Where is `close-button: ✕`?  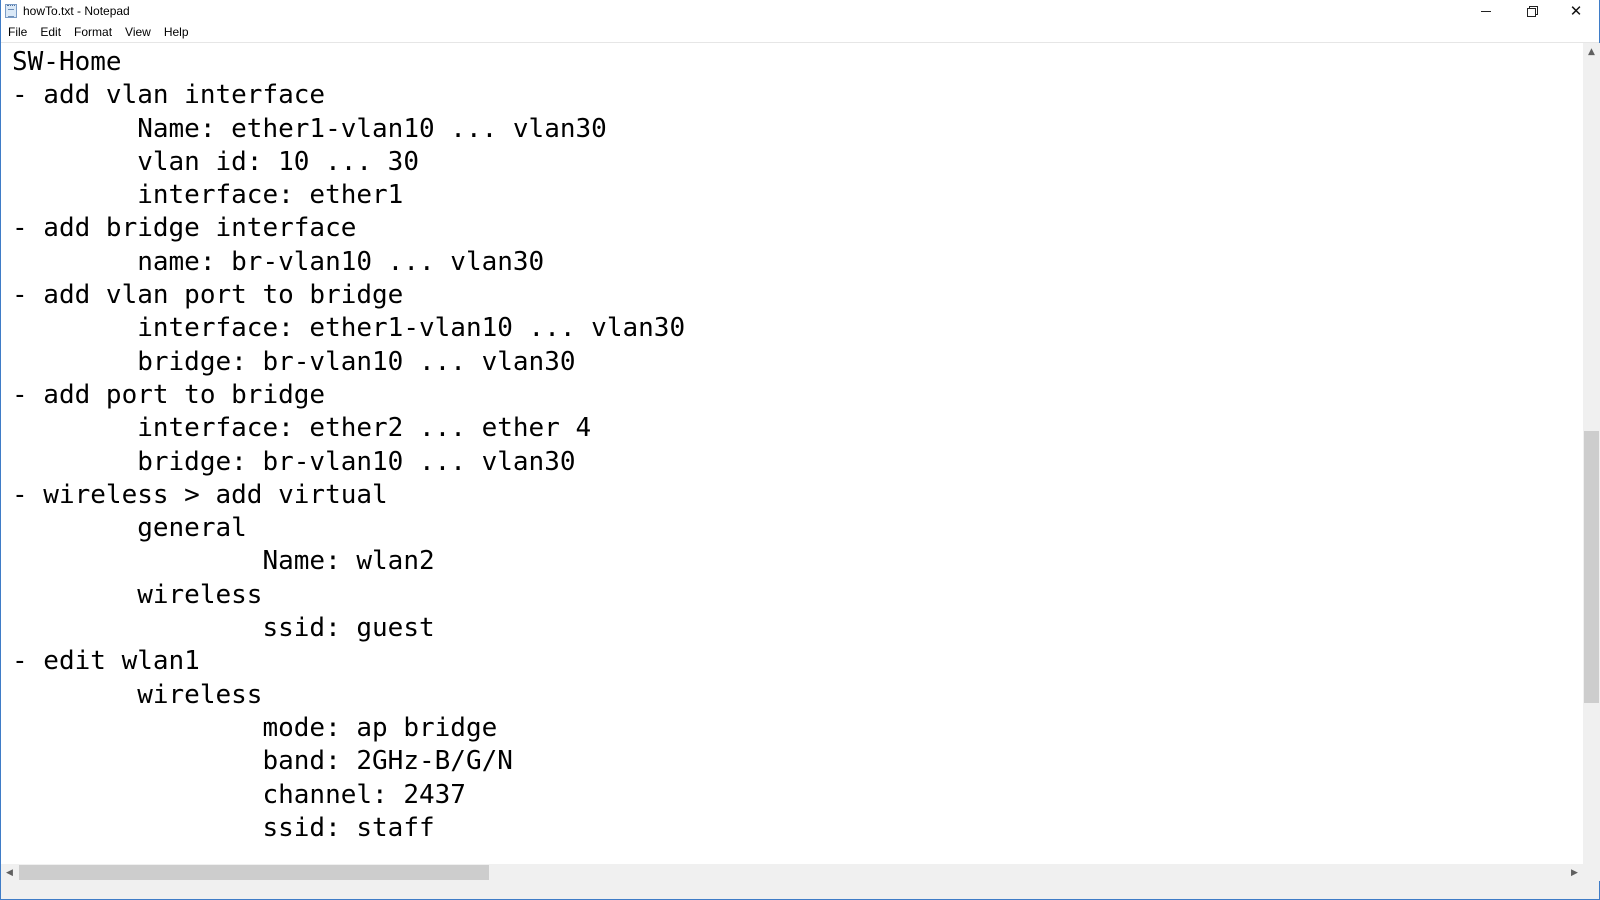
close-button: ✕ is located at coordinates (1576, 11).